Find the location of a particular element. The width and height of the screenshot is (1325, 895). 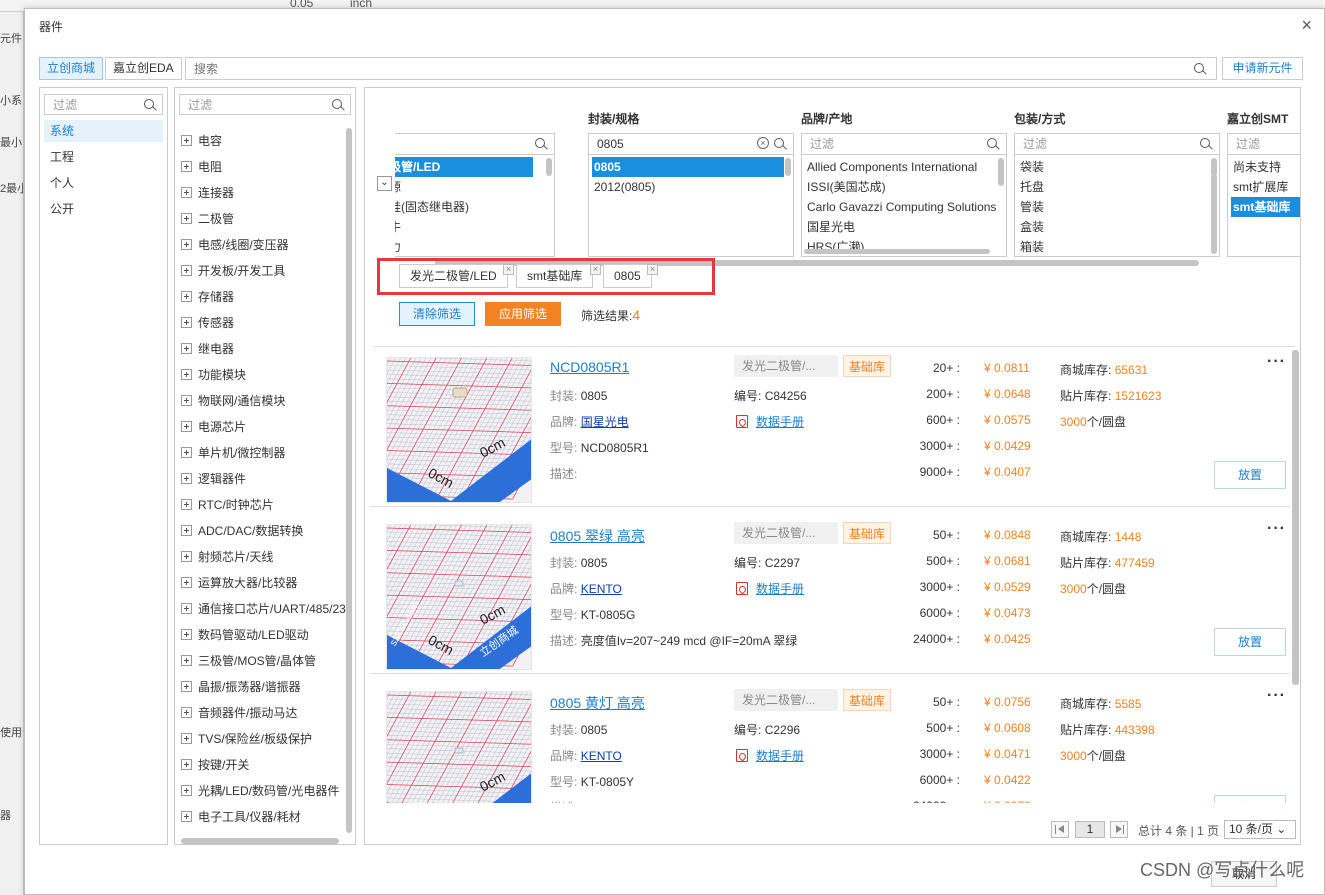

category-item: 继电器 is located at coordinates (207, 349).